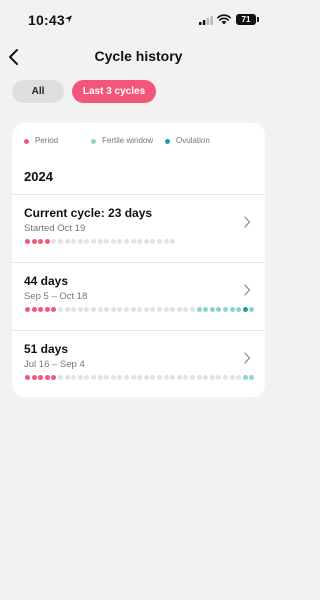 The width and height of the screenshot is (320, 600). What do you see at coordinates (26, 141) in the screenshot?
I see `period-dot-icon` at bounding box center [26, 141].